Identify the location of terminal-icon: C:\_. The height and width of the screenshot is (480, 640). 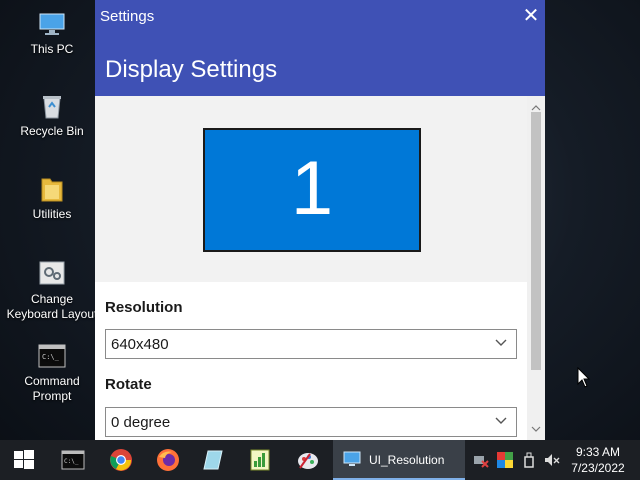
(73, 460).